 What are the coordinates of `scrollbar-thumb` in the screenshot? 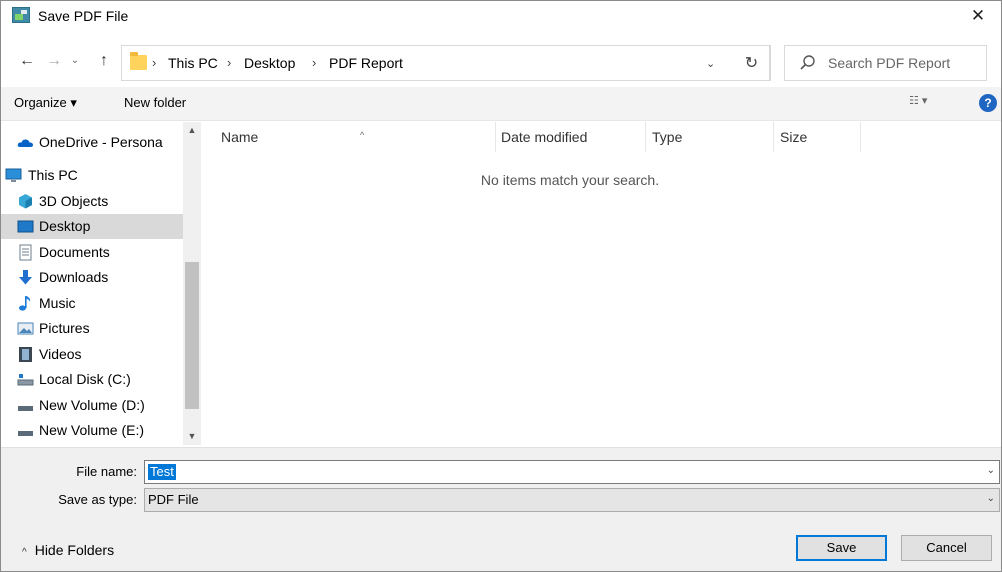 It's located at (192, 335).